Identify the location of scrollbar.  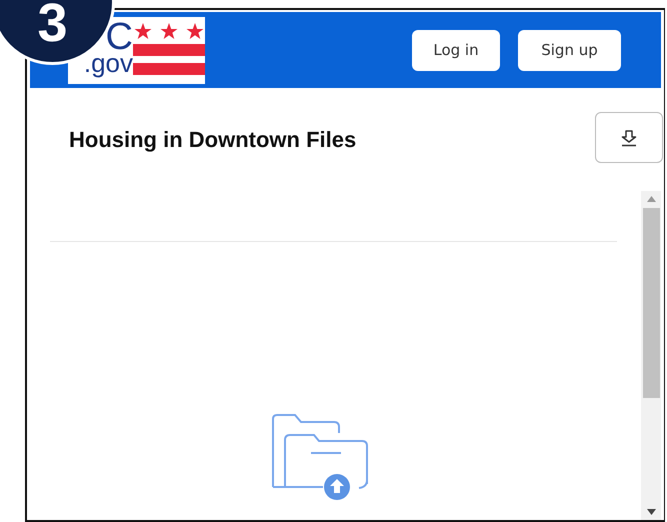
(651, 355).